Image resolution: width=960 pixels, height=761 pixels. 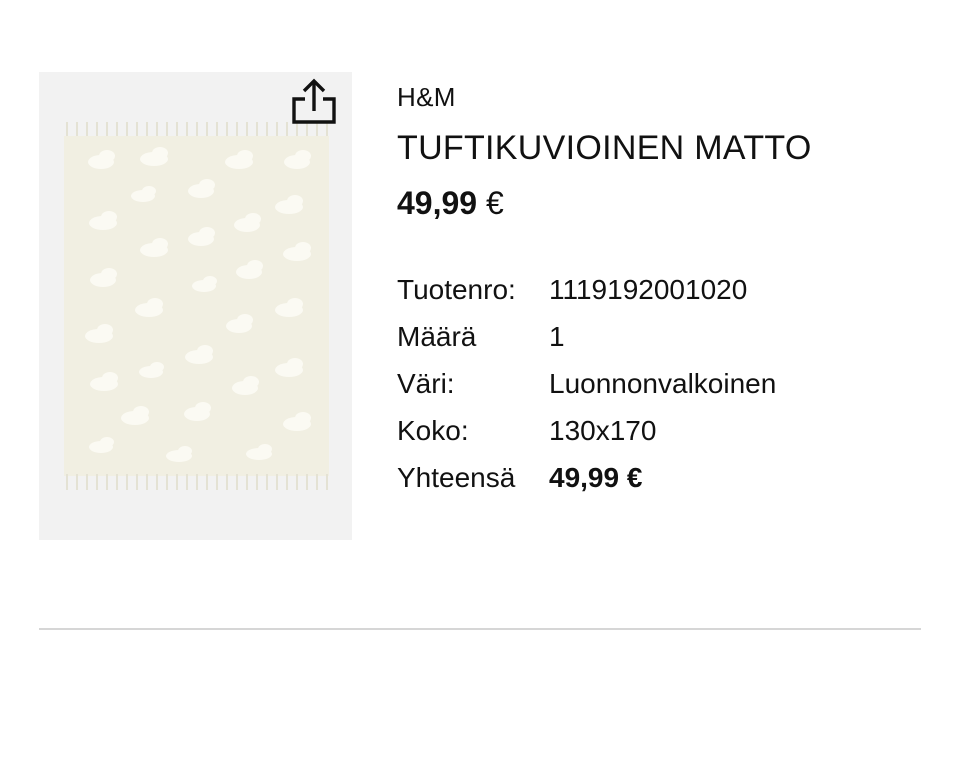 I want to click on detail-value: Luonnonvalkoinen, so click(x=663, y=383).